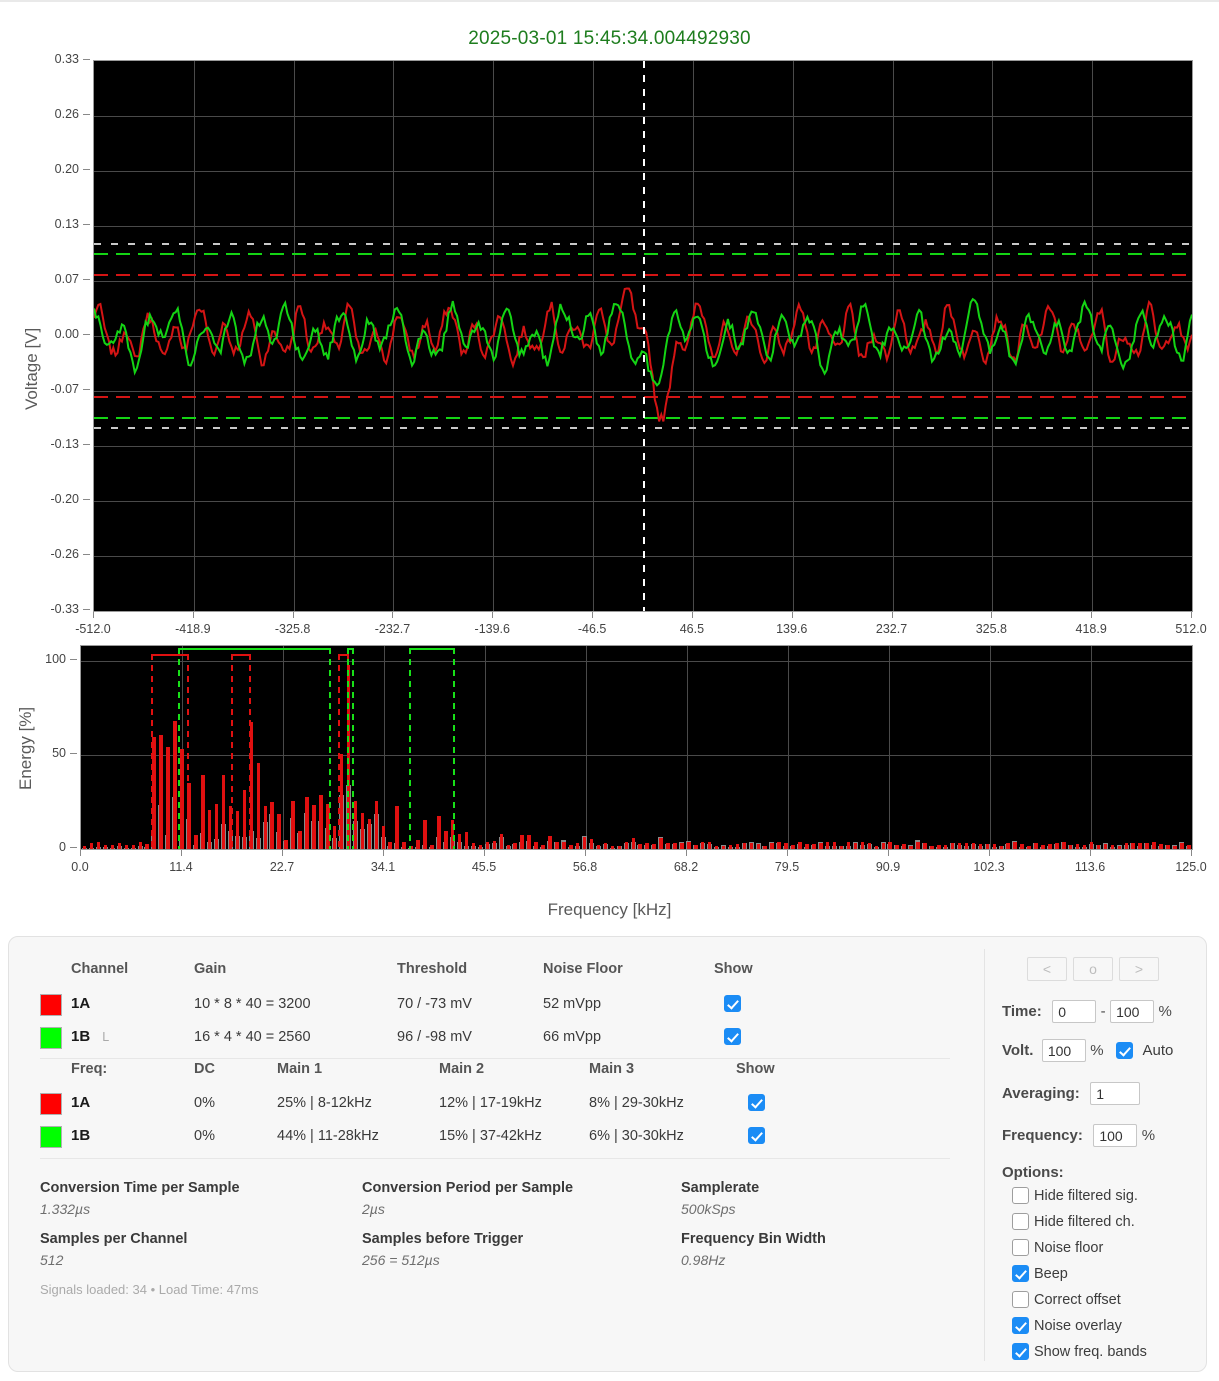  I want to click on waveform-y-tick: 0.00, so click(45, 334).